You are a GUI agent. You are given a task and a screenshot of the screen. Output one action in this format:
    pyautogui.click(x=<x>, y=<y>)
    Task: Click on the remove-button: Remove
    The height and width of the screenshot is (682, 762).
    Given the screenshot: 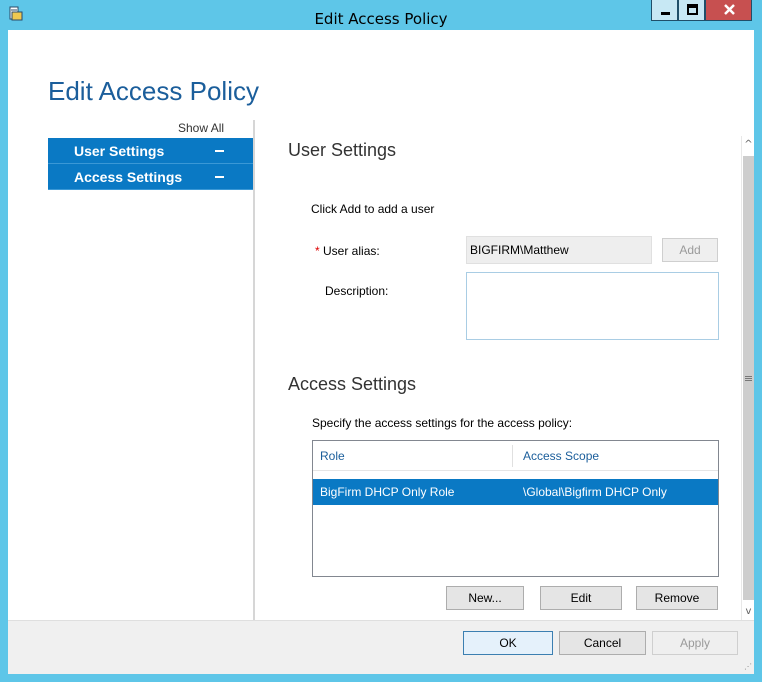 What is the action you would take?
    pyautogui.click(x=677, y=598)
    